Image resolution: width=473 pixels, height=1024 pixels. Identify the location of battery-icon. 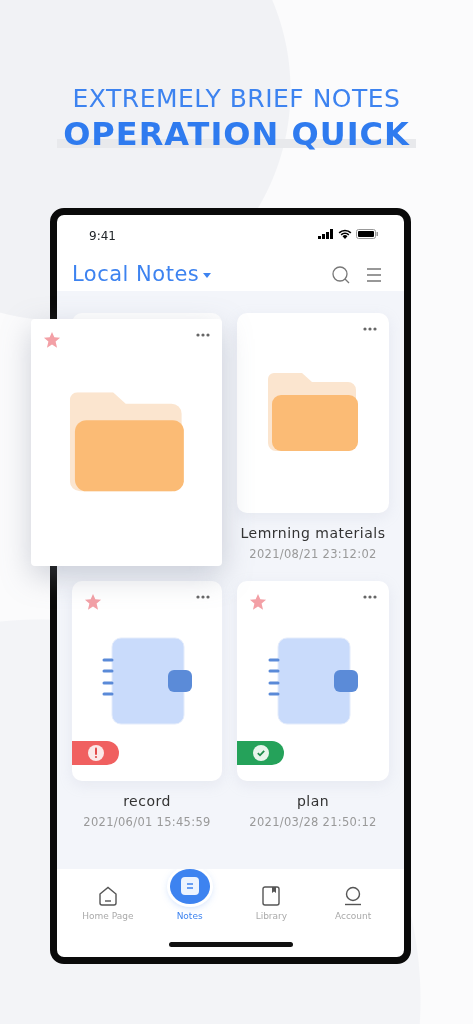
(367, 234).